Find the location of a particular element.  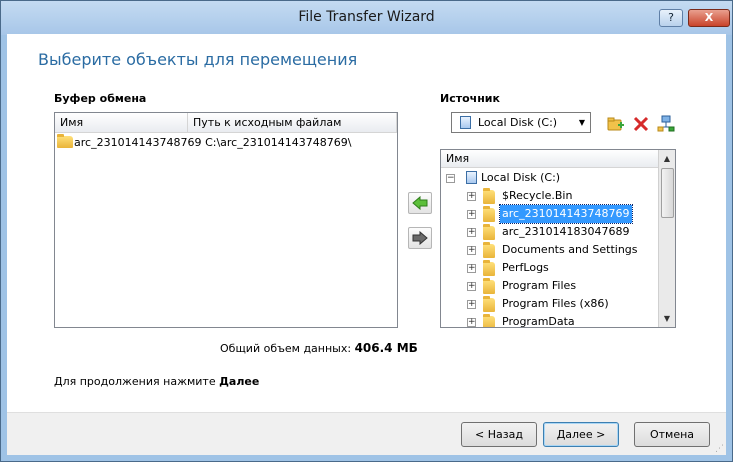

title-bar: File Transfer Wizard ? X is located at coordinates (366, 18).